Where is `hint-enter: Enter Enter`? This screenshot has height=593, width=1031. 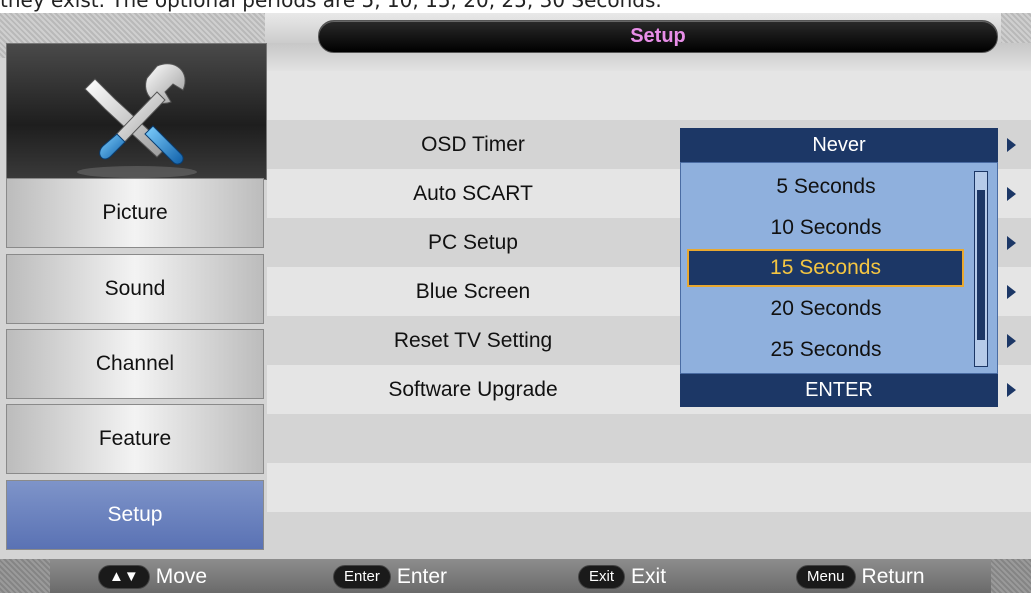 hint-enter: Enter Enter is located at coordinates (390, 577).